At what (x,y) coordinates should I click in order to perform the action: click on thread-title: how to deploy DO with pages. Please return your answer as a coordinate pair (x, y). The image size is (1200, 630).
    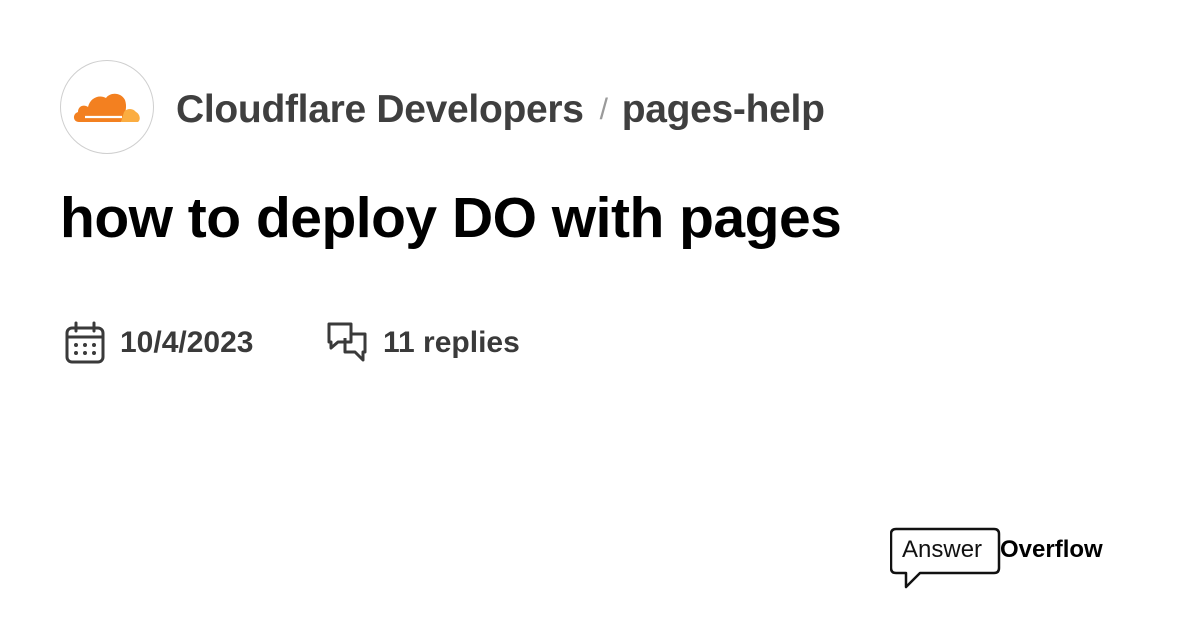
    Looking at the image, I should click on (451, 218).